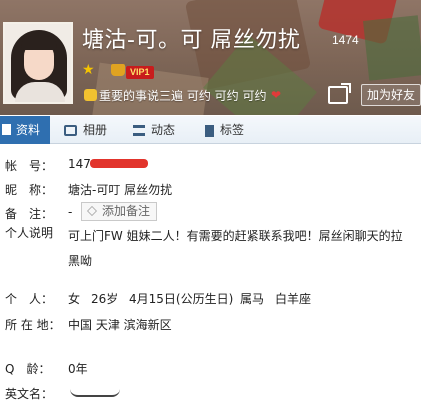 This screenshot has height=420, width=421. What do you see at coordinates (29, 190) in the screenshot?
I see `nickname-label: 昵 称：` at bounding box center [29, 190].